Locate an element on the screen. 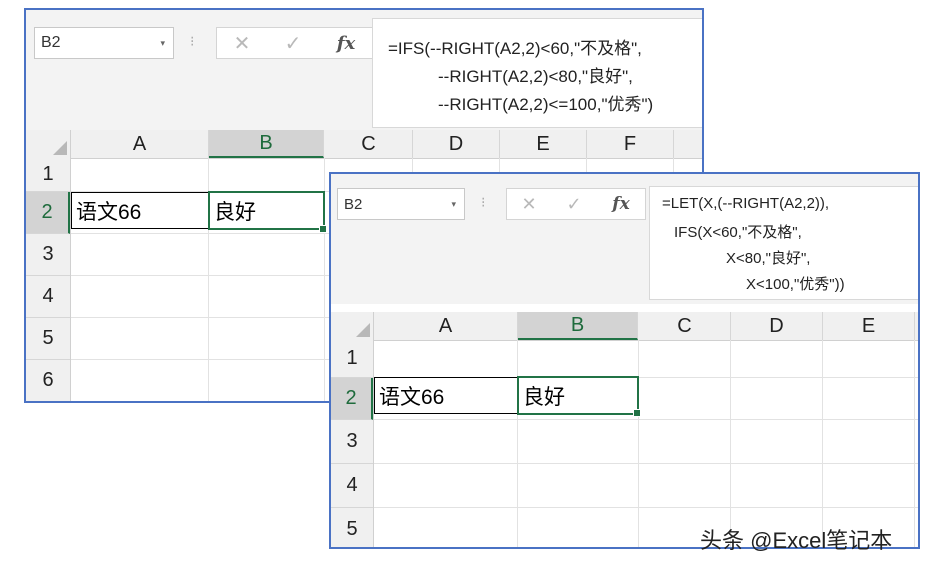  row-header-bar: 1 2 3 4 5 6 is located at coordinates (48, 279).